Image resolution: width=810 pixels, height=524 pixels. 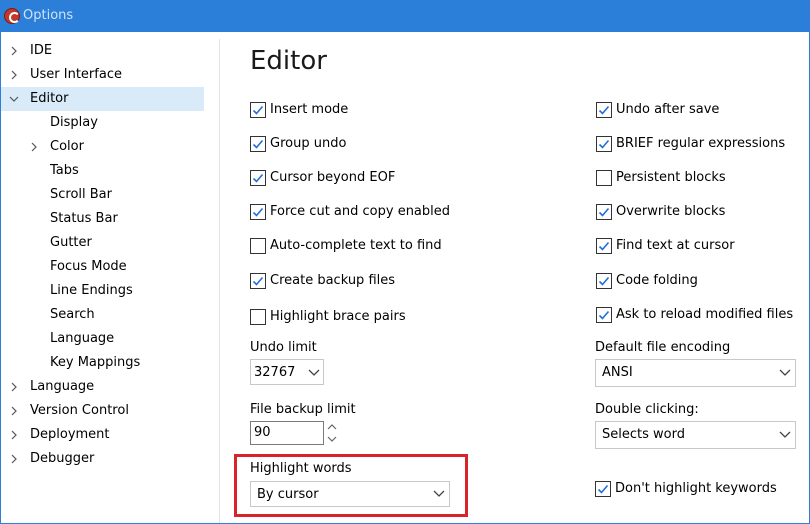 I want to click on tree-item: Search, so click(x=106, y=315).